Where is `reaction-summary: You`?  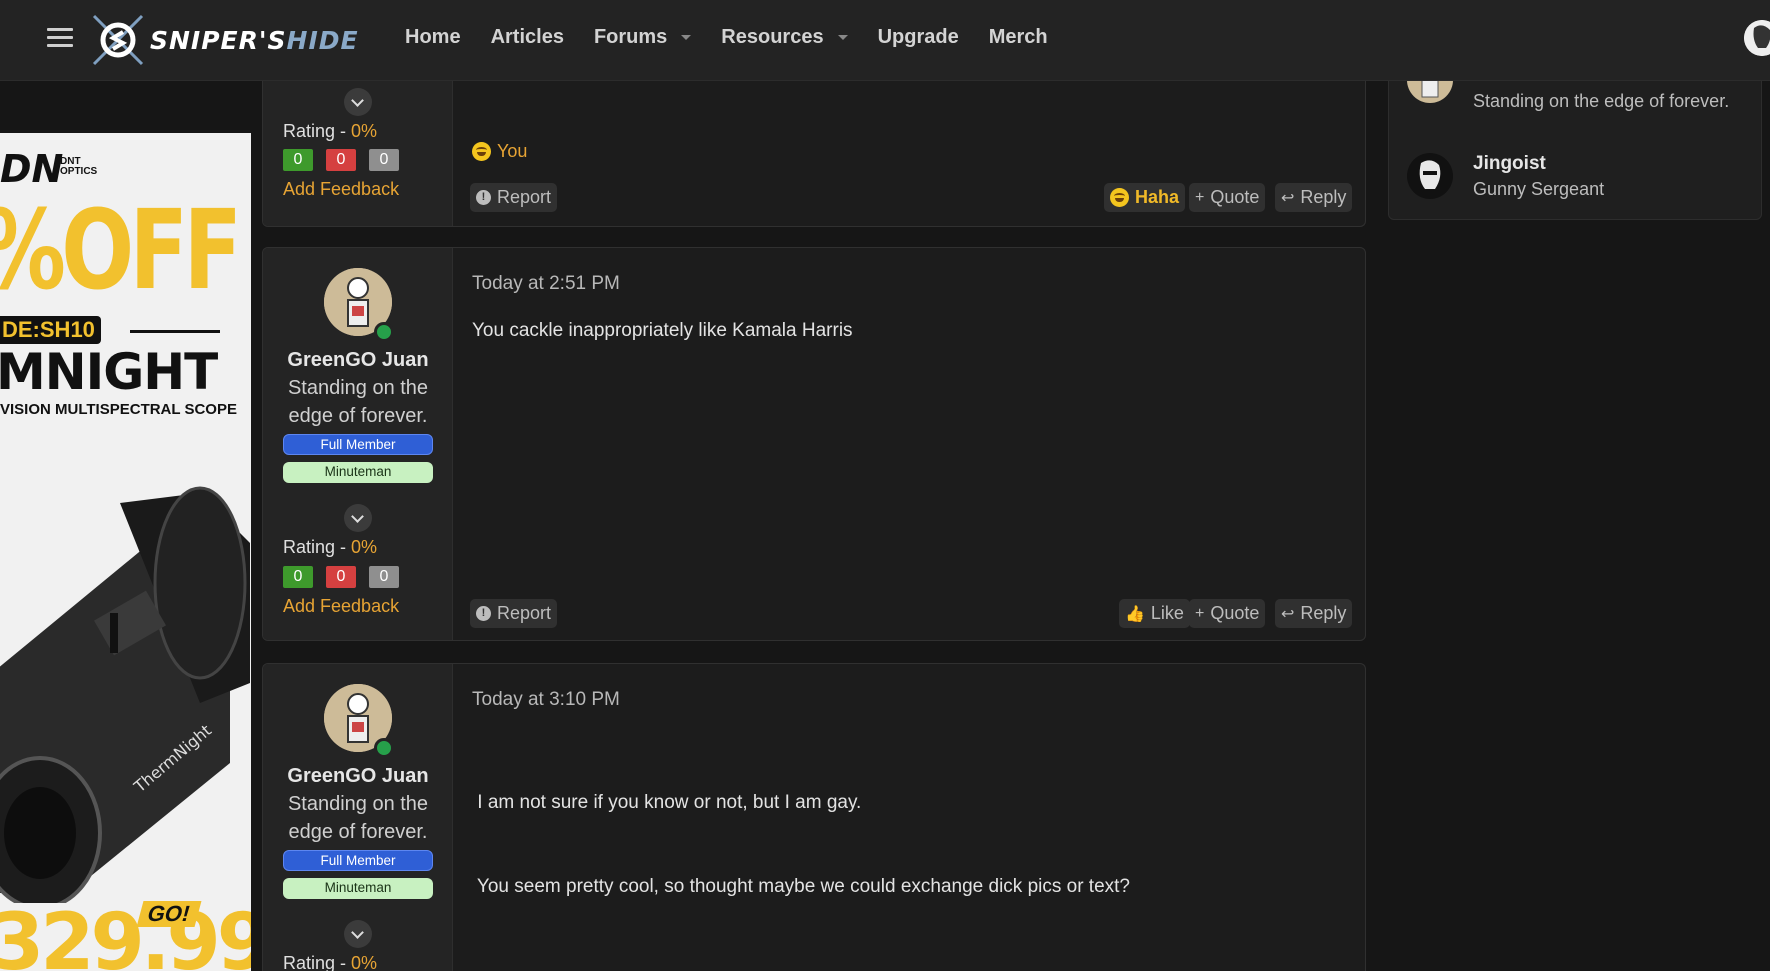
reaction-summary: You is located at coordinates (499, 151).